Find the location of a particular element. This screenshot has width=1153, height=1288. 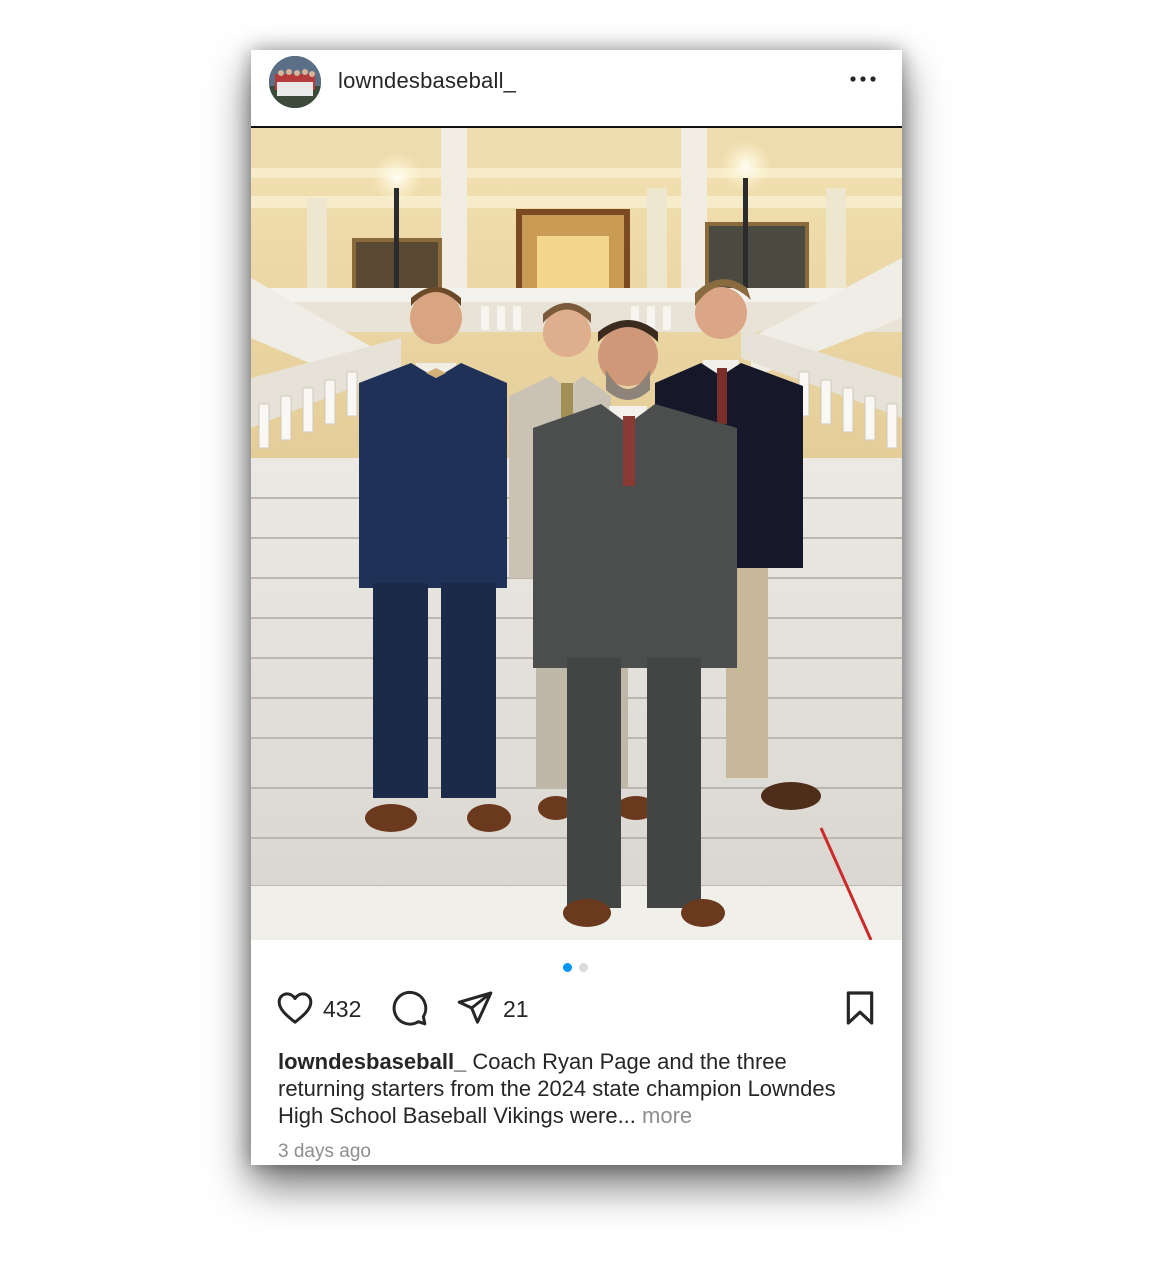

carousel-dot is located at coordinates (583, 967).